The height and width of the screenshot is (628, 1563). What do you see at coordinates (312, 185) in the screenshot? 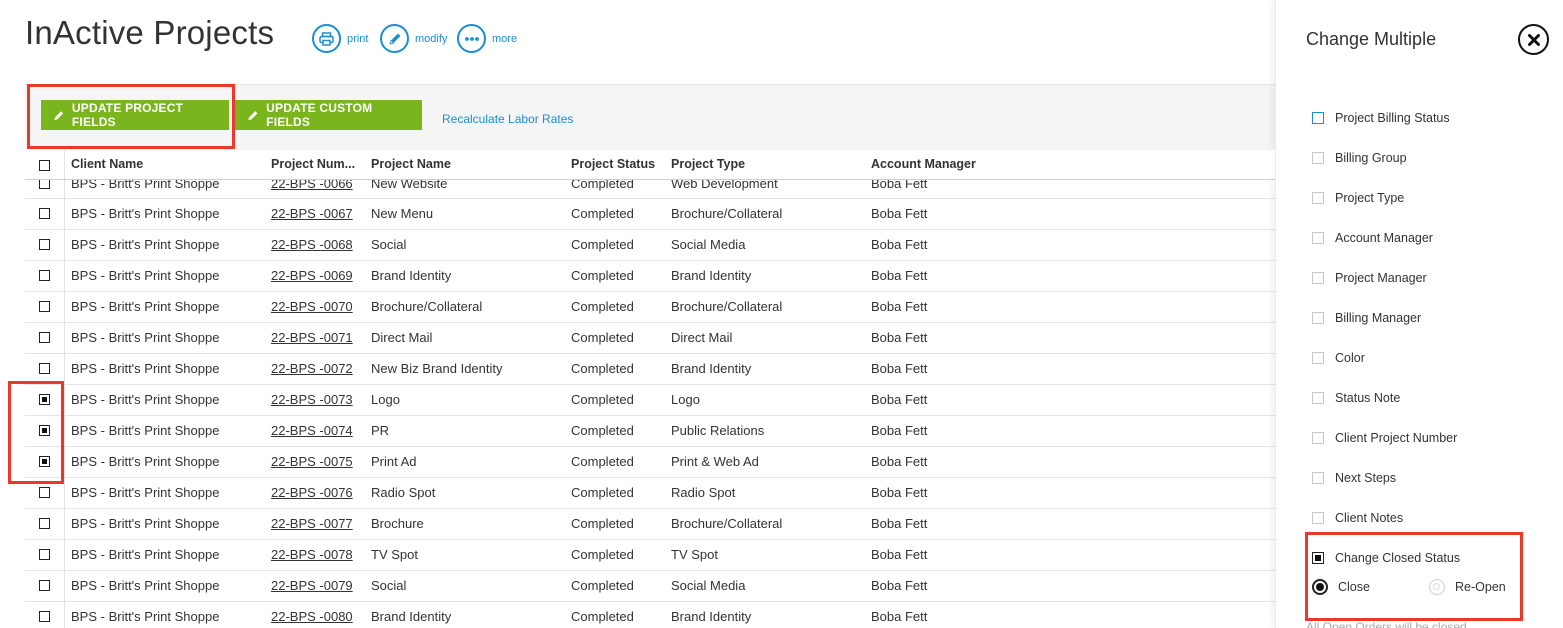
I see `project-number-link: 22-BPS -0066` at bounding box center [312, 185].